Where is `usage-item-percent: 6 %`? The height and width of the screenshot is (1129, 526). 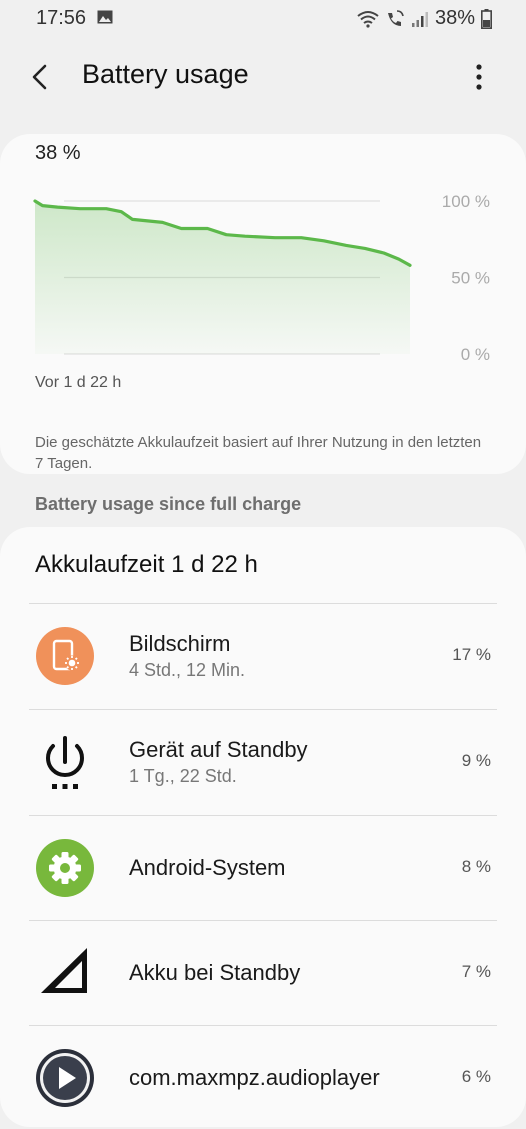
usage-item-percent: 6 % is located at coordinates (476, 1076).